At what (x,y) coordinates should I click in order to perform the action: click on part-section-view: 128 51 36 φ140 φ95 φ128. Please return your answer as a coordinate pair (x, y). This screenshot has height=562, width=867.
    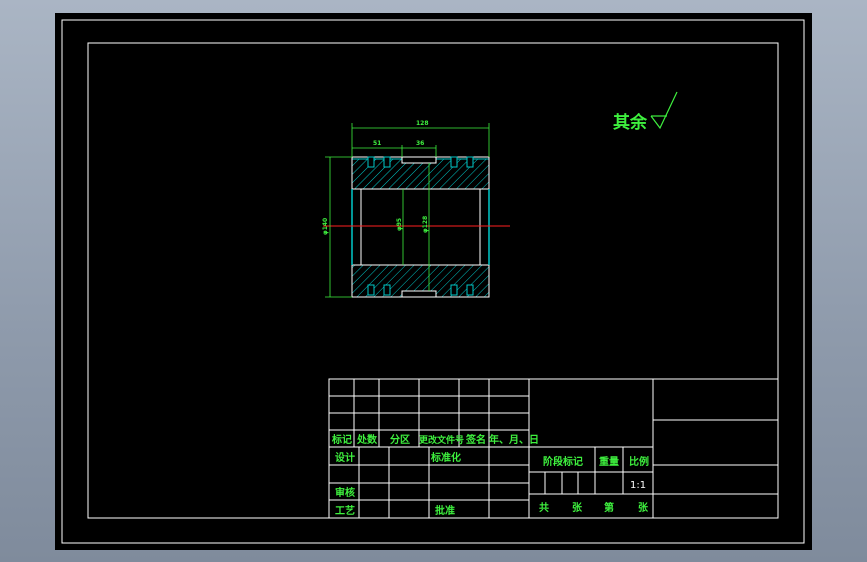
    Looking at the image, I should click on (416, 209).